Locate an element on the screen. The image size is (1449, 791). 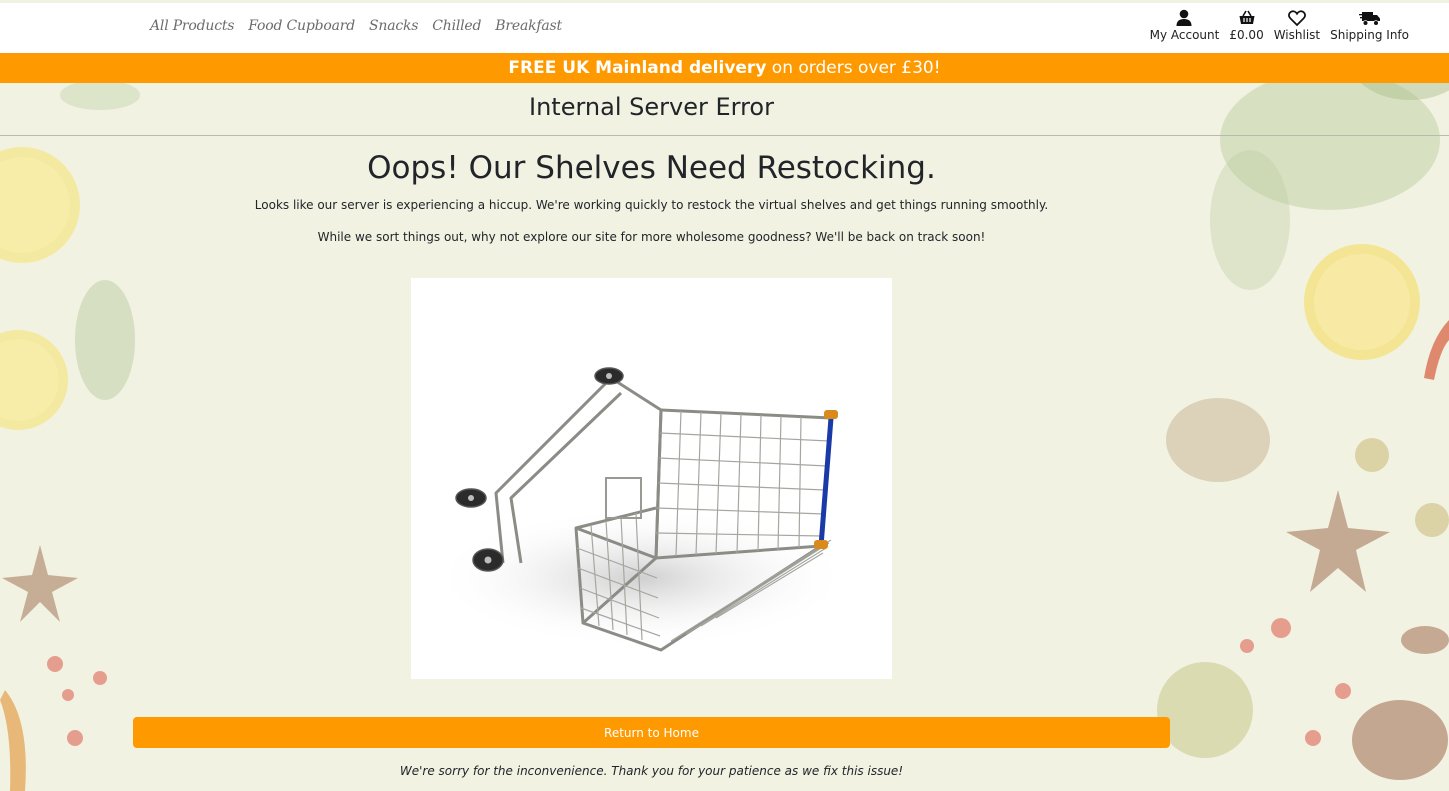
nav-link-chilled: Chilled is located at coordinates (456, 26).